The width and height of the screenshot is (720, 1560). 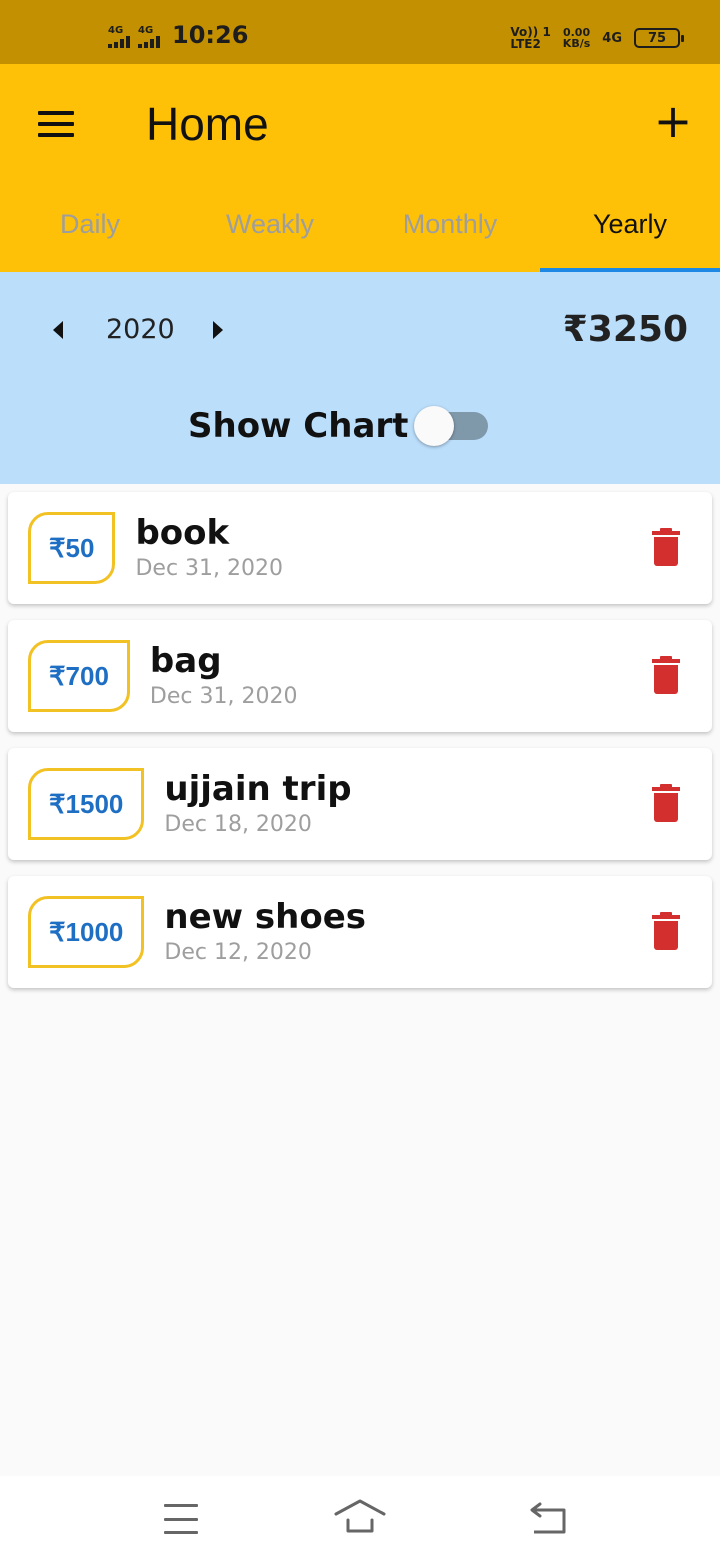 I want to click on tab-daily: Daily, so click(x=90, y=233).